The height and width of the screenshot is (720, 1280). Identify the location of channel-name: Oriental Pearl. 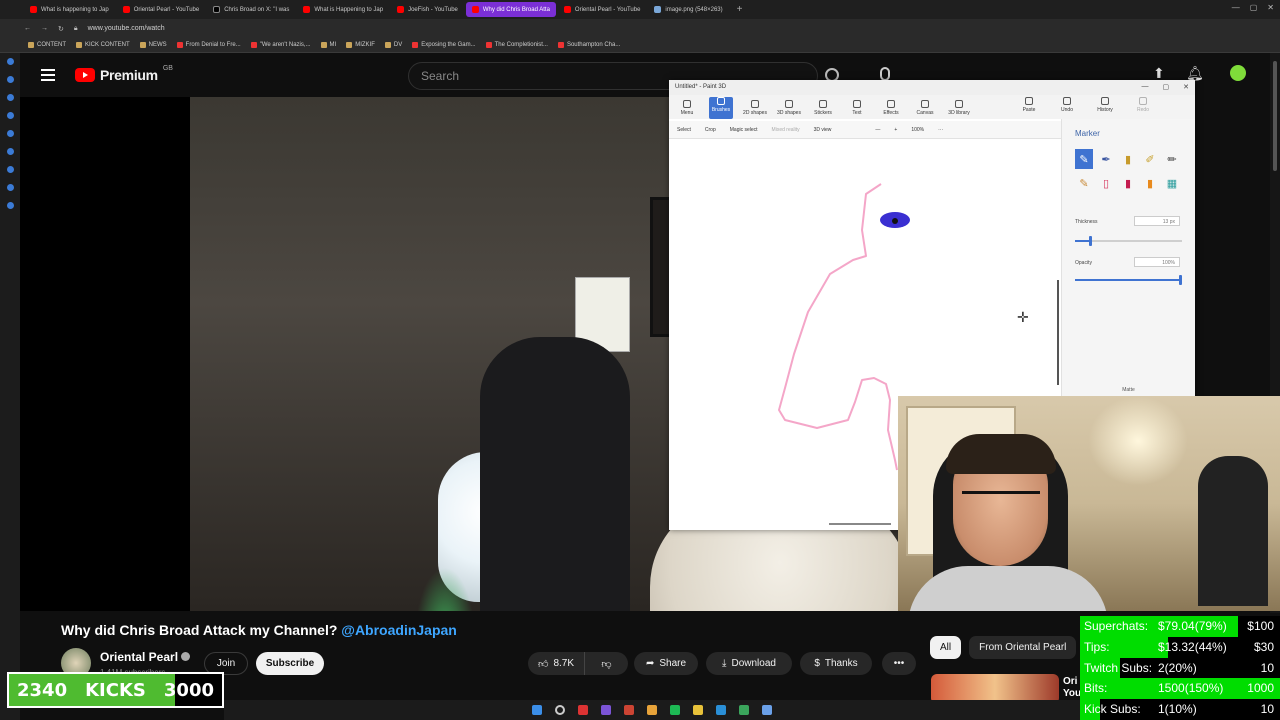
(145, 657).